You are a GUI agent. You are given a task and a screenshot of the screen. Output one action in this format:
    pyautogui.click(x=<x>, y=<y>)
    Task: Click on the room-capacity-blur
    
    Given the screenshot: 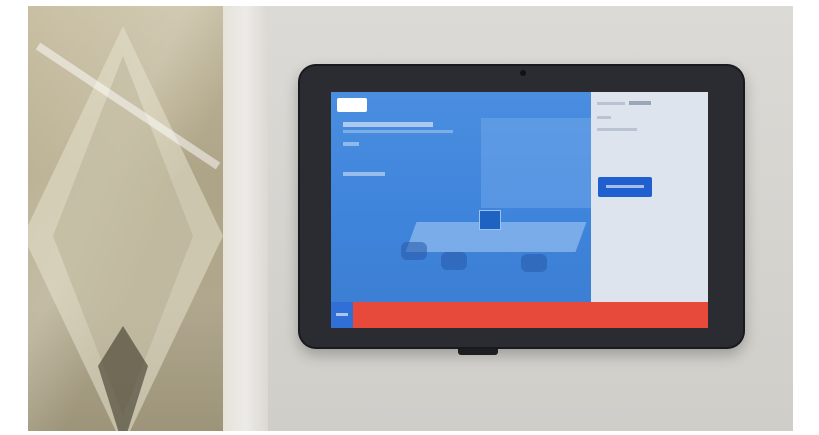 What is the action you would take?
    pyautogui.click(x=351, y=144)
    